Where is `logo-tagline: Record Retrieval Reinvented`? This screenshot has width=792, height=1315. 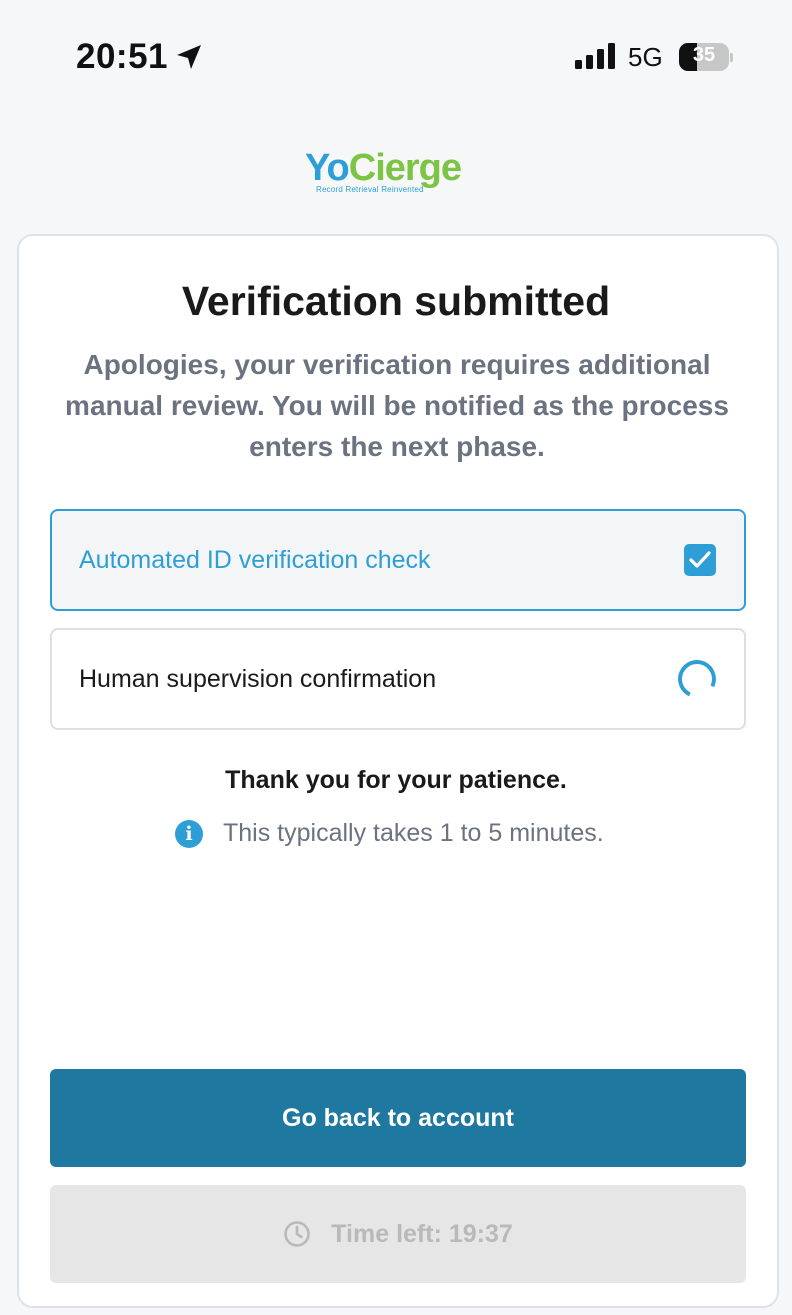
logo-tagline: Record Retrieval Reinvented is located at coordinates (370, 189).